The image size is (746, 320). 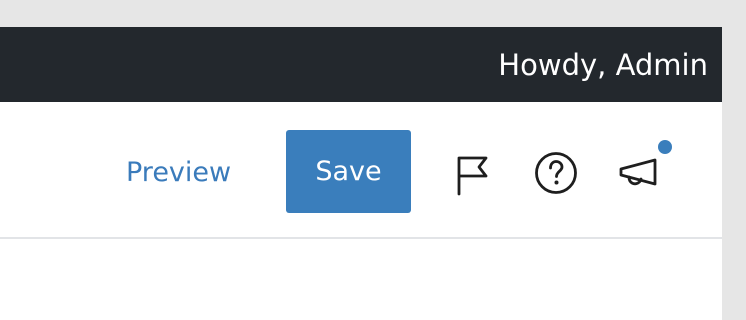 I want to click on flag-button, so click(x=472, y=173).